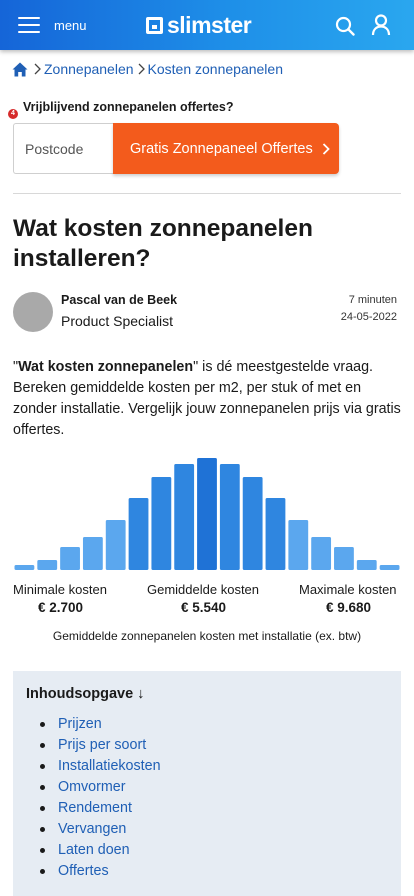  Describe the element at coordinates (119, 300) in the screenshot. I see `author-name: Pascal van de Beek` at that location.